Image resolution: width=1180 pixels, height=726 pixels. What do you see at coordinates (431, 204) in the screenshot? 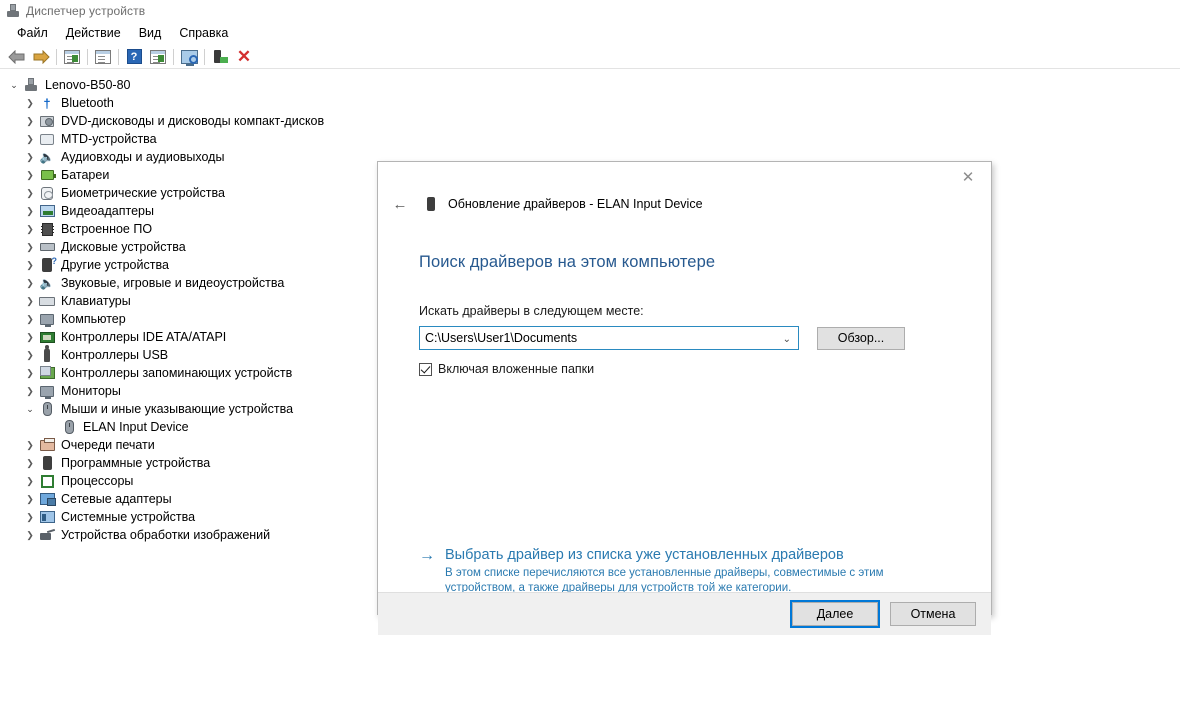
I see `device-icon` at bounding box center [431, 204].